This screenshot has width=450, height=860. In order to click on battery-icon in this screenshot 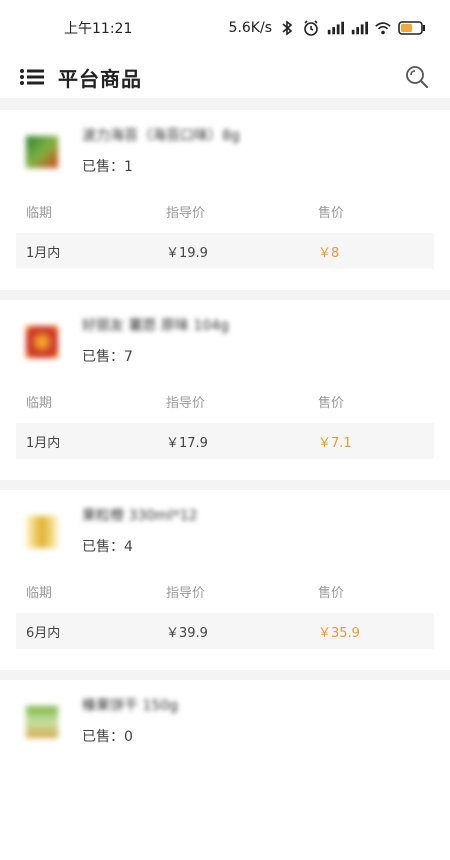, I will do `click(412, 28)`.